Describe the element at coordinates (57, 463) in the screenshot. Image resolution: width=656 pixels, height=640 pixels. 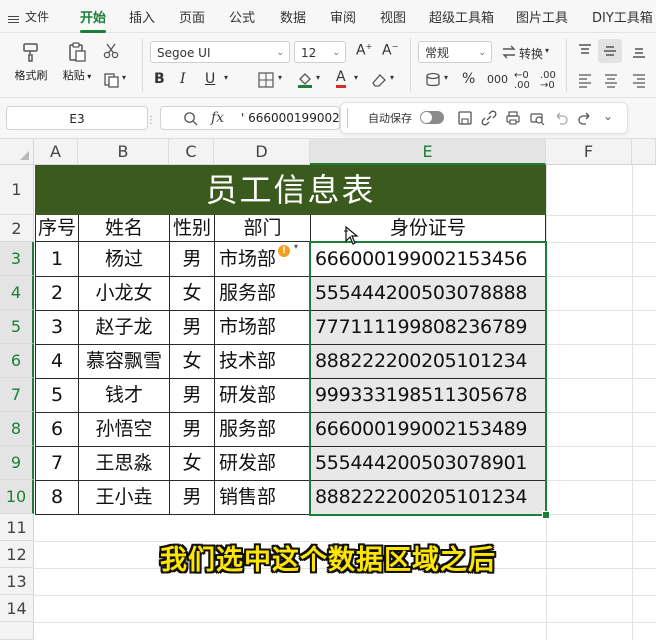
I see `cell-index: 7` at that location.